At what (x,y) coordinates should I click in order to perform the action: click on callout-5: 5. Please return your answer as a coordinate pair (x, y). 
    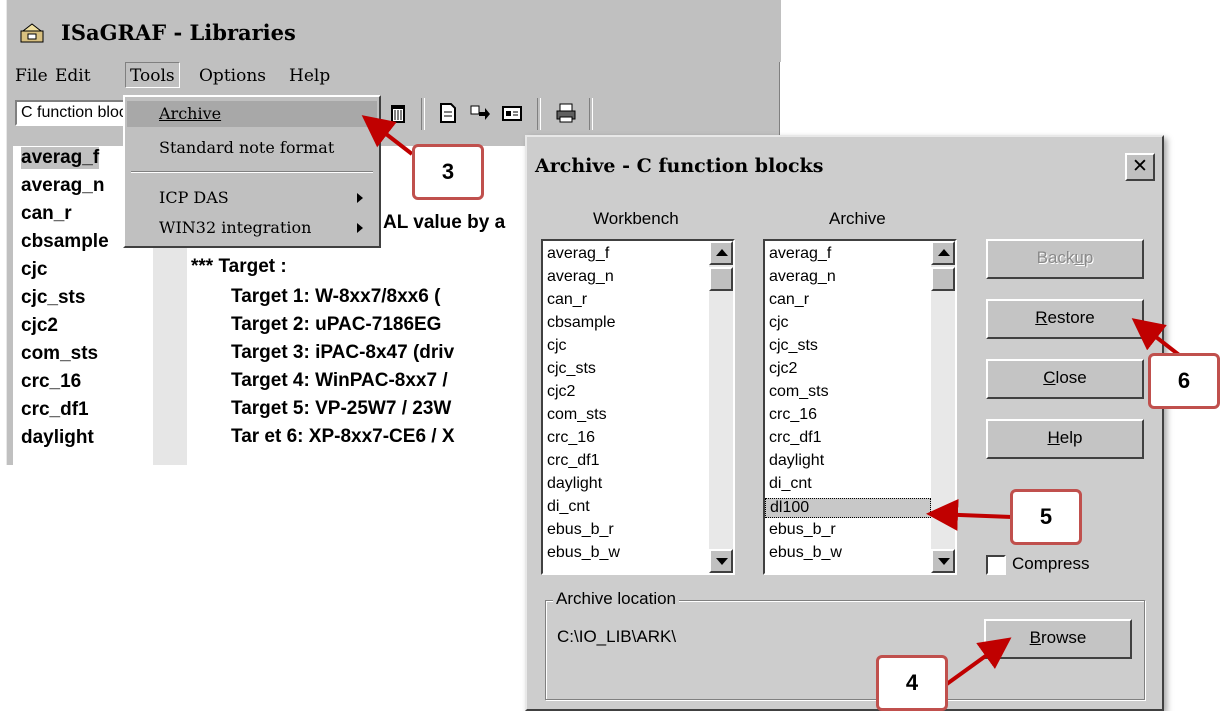
    Looking at the image, I should click on (1046, 517).